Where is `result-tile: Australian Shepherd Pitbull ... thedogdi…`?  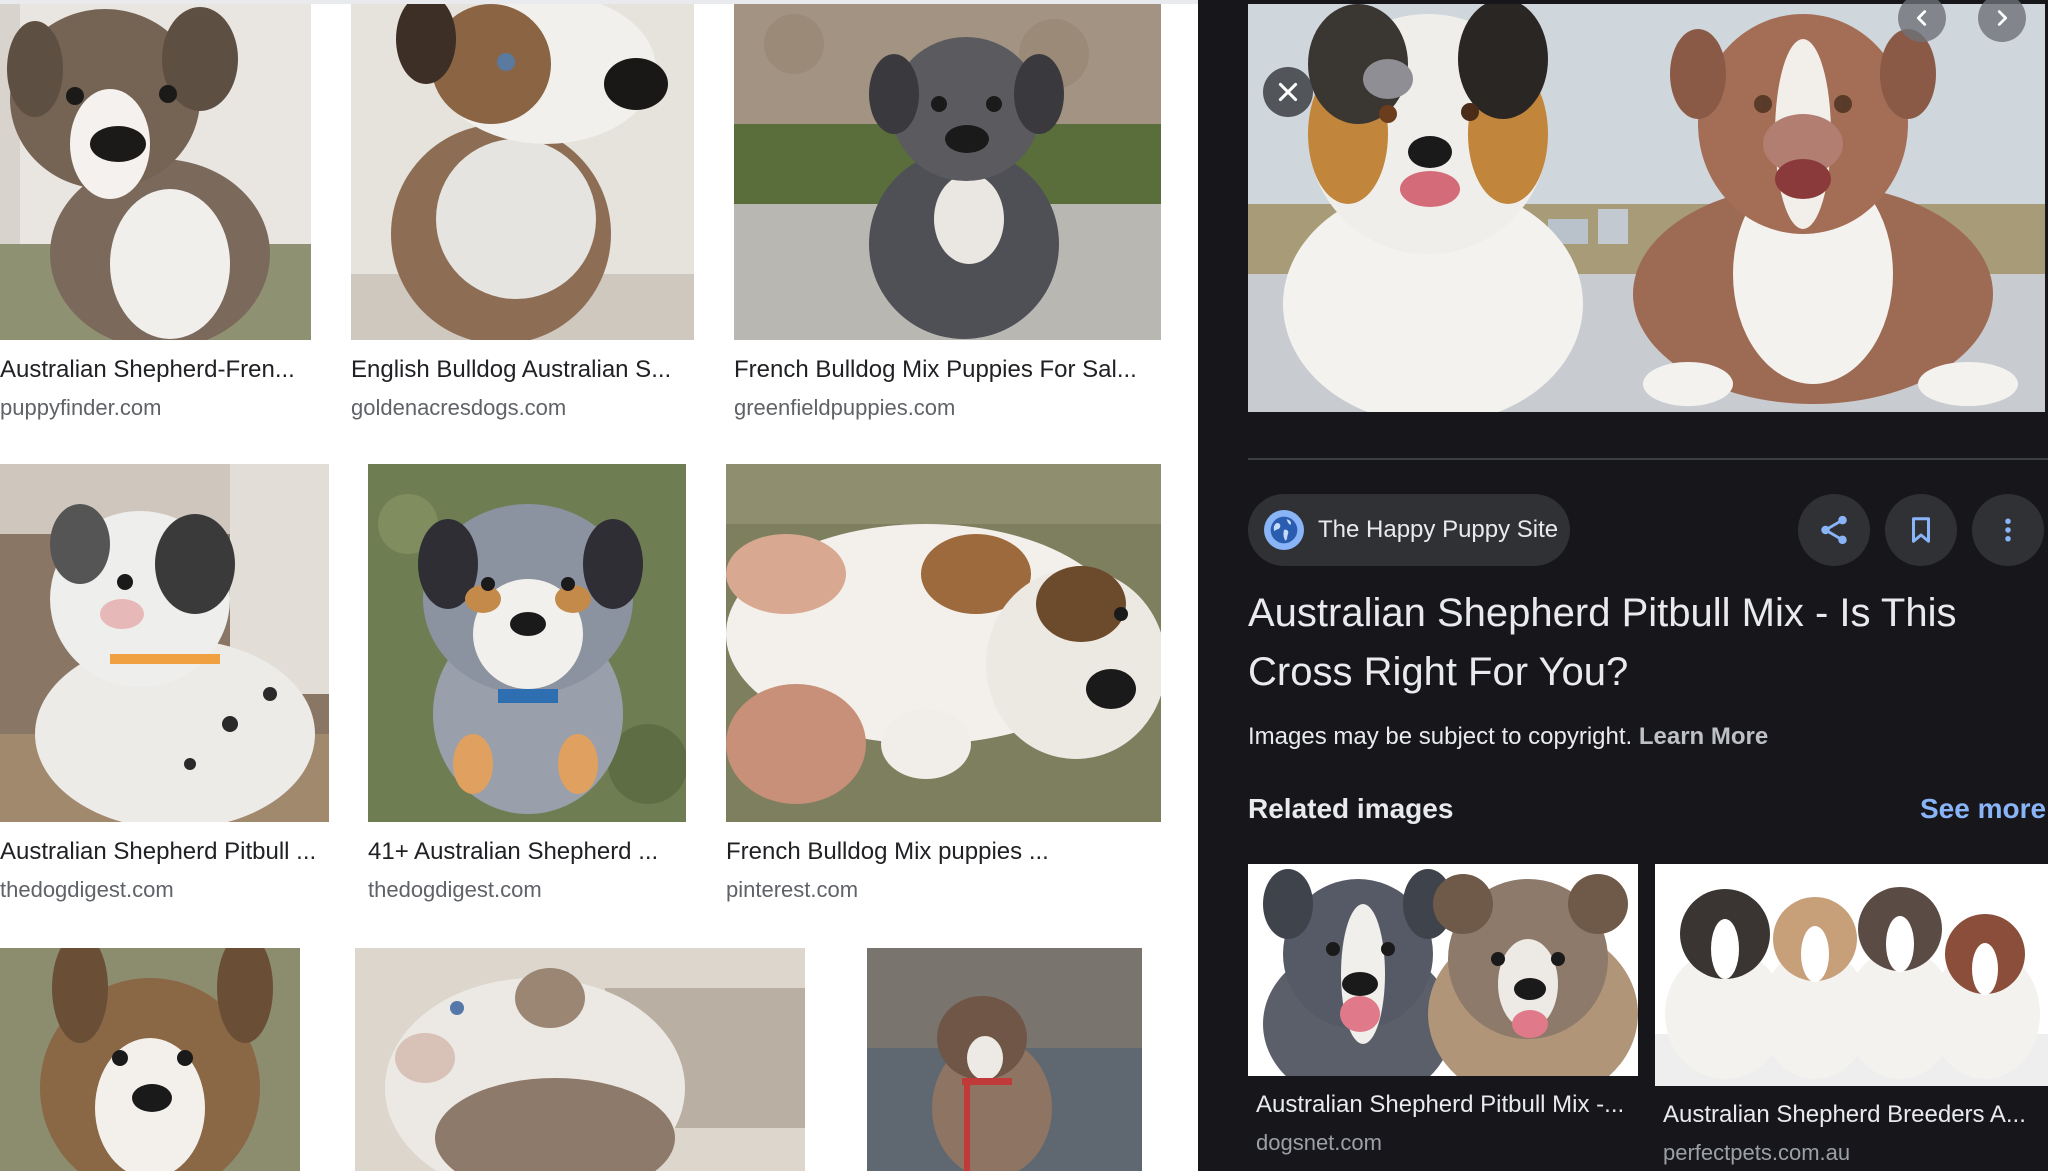 result-tile: Australian Shepherd Pitbull ... thedogdi… is located at coordinates (164, 684).